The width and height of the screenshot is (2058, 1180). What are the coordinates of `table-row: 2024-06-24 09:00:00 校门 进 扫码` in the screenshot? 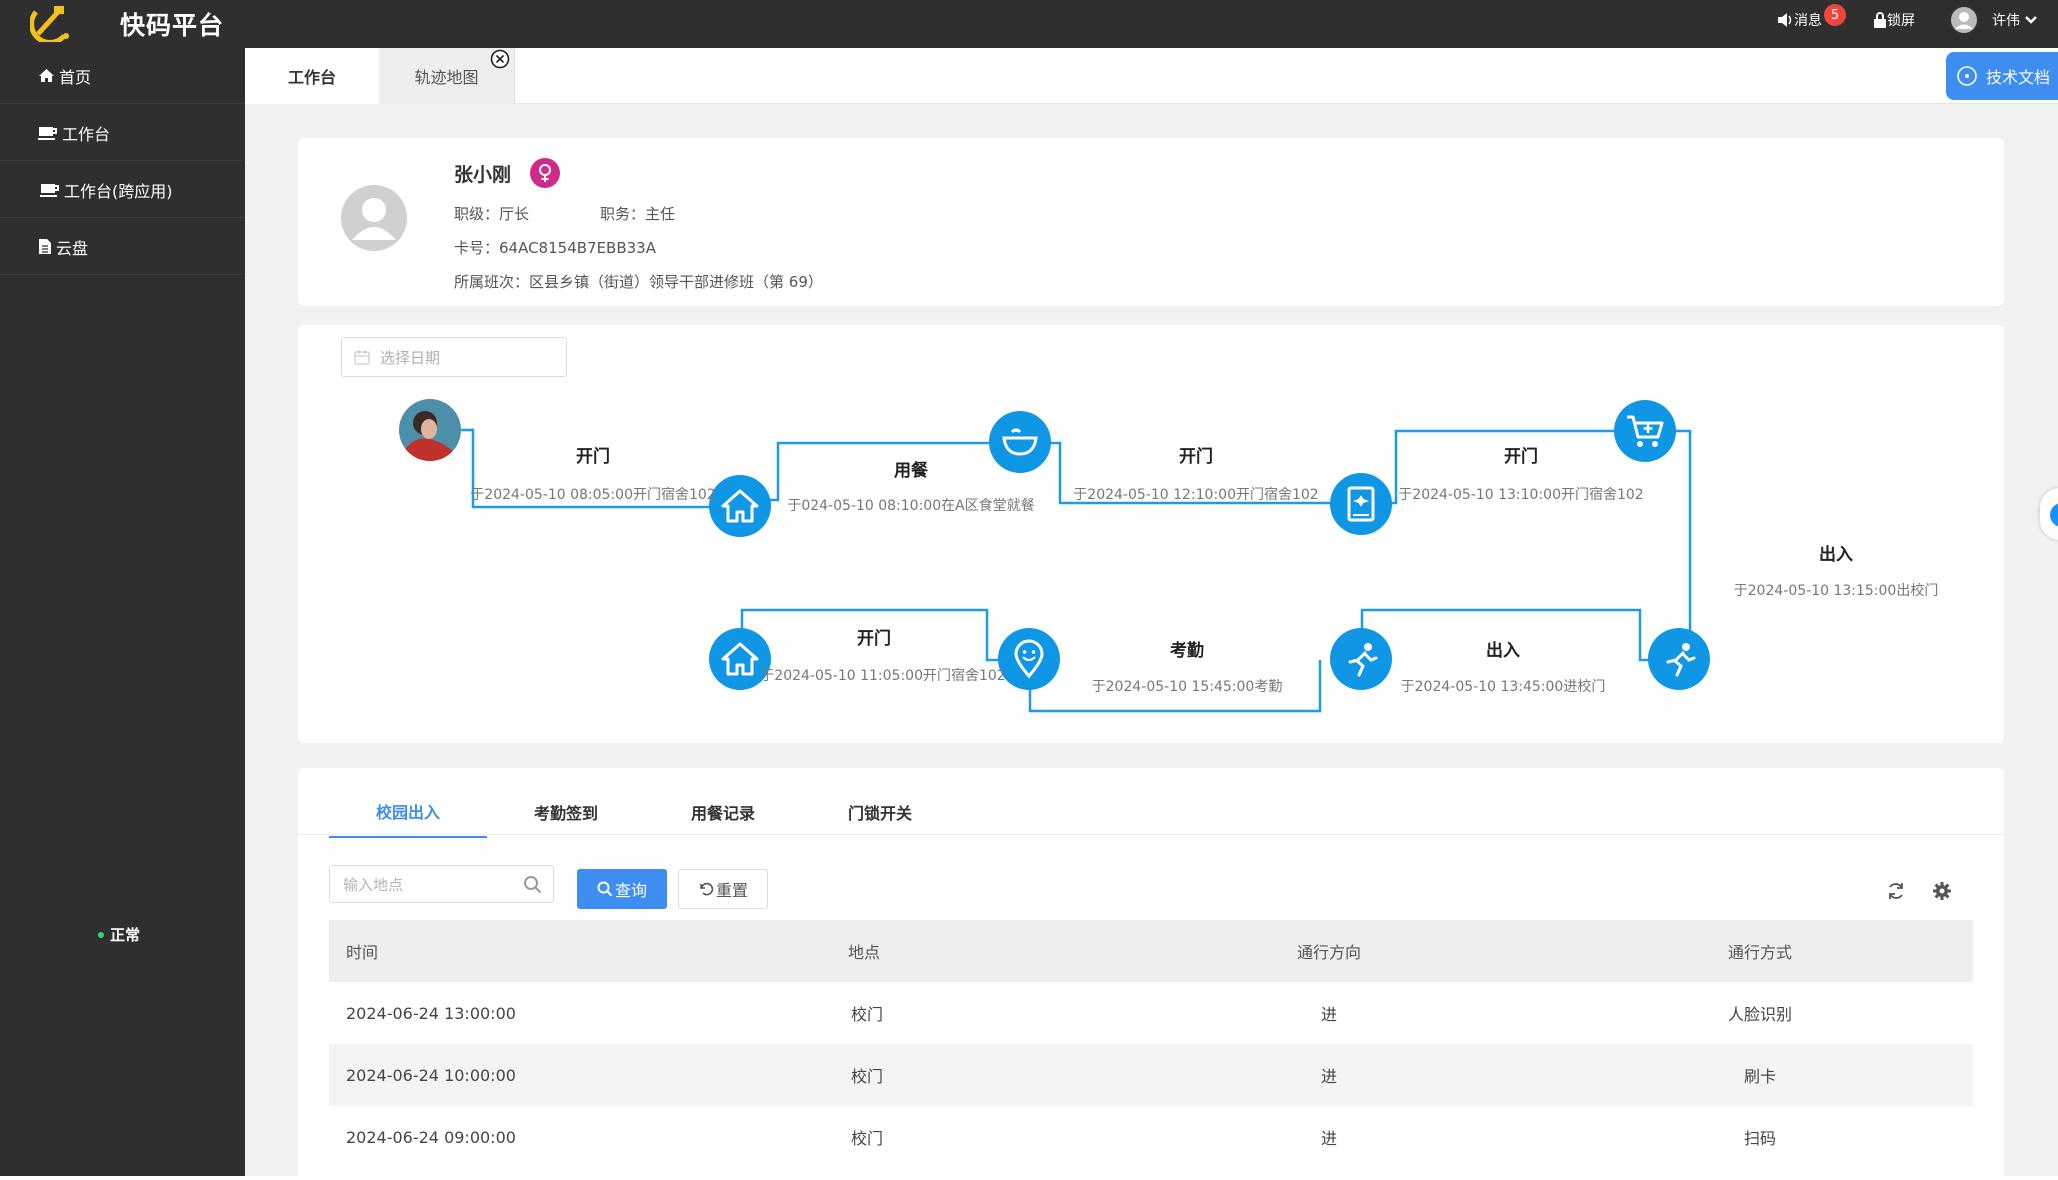 It's located at (1151, 1137).